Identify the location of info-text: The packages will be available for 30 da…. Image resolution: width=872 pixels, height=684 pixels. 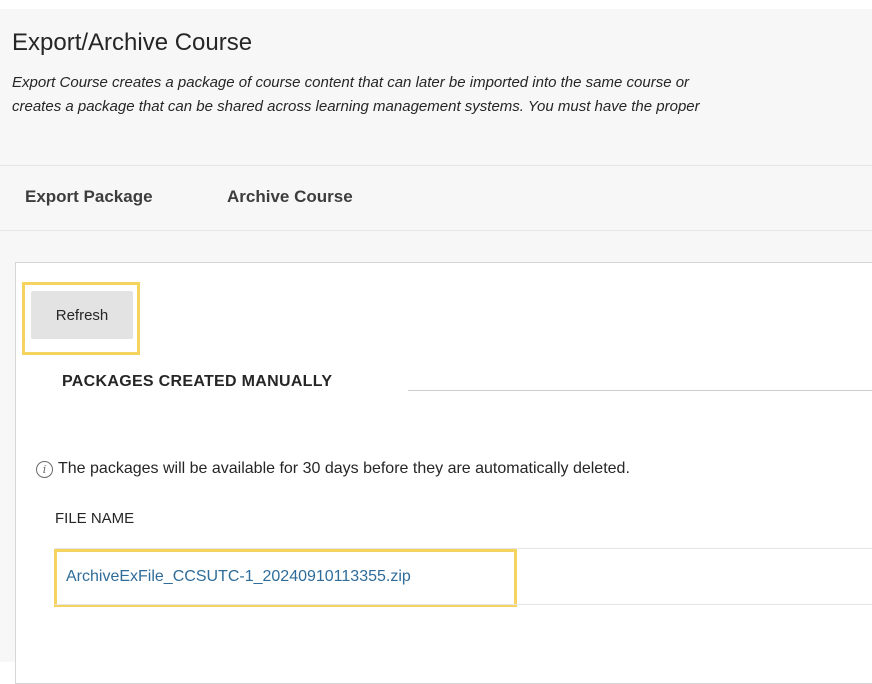
(344, 468).